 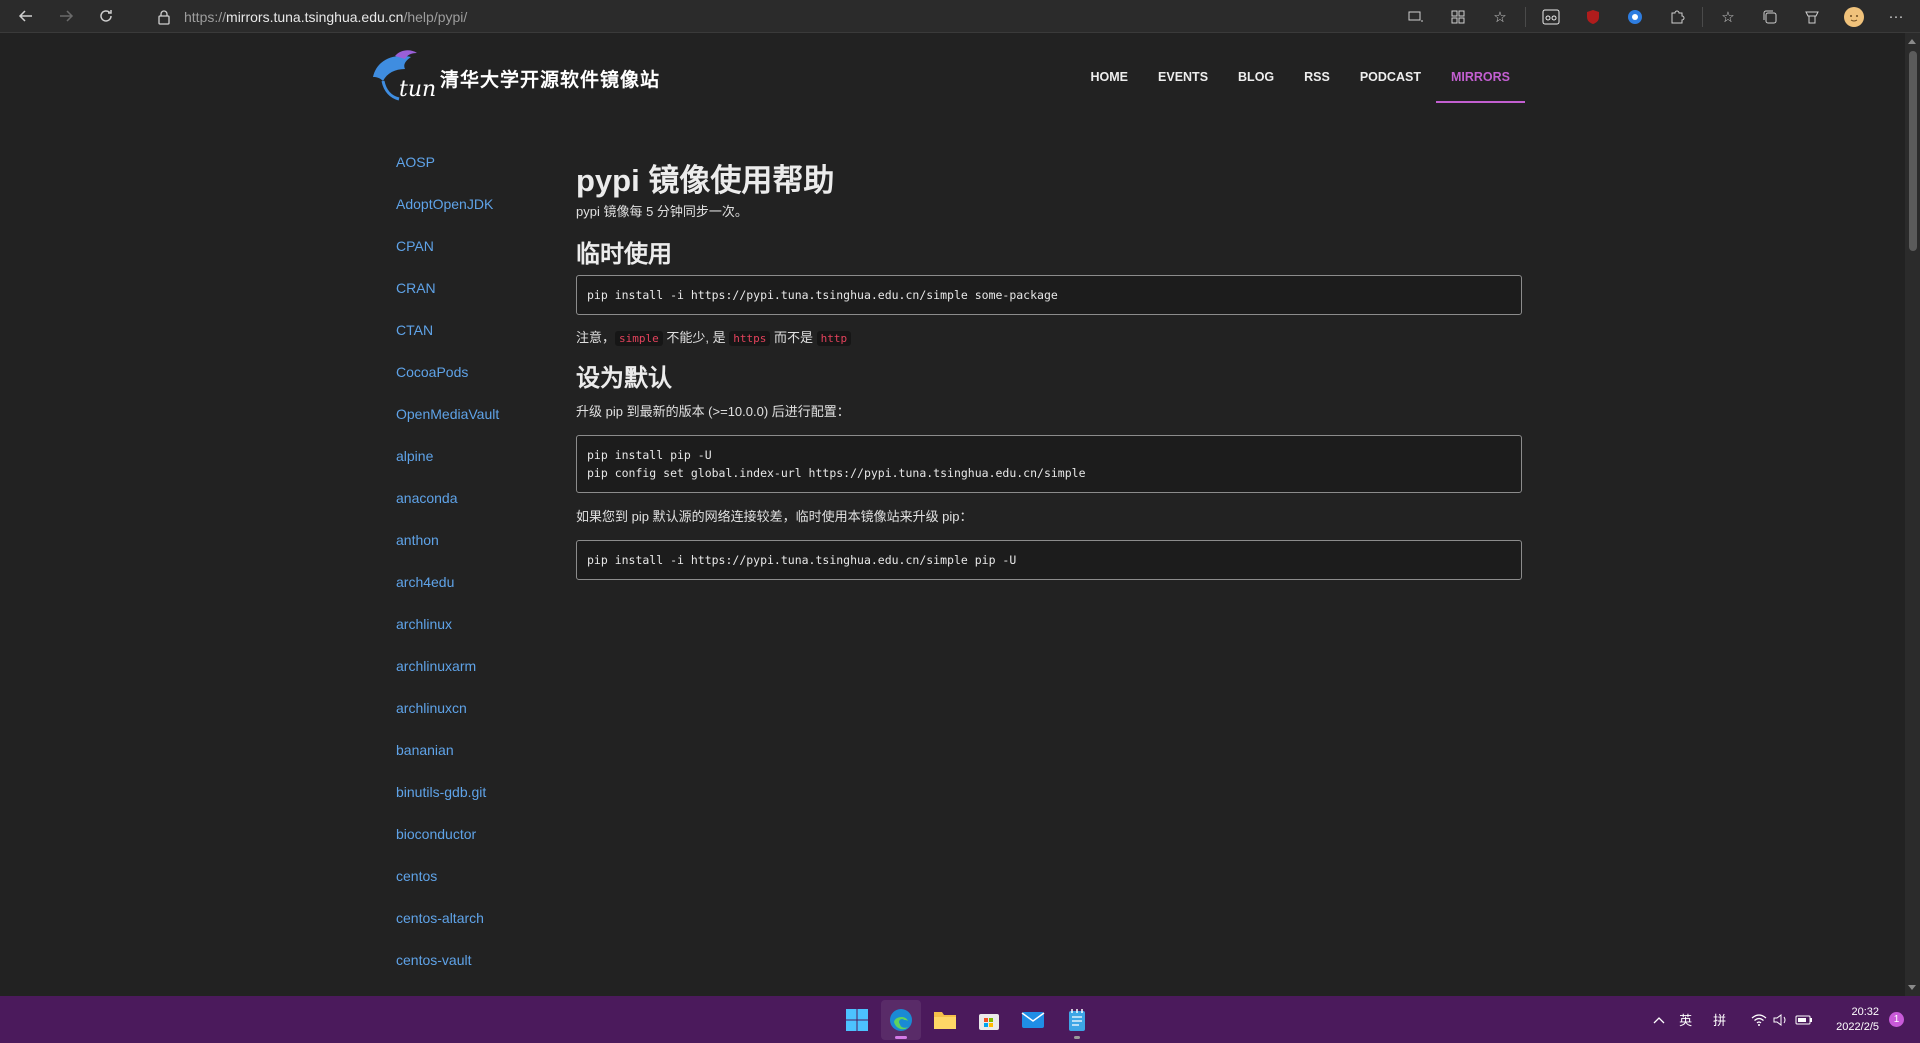 I want to click on sidebar-item: arch4edu, so click(x=481, y=592).